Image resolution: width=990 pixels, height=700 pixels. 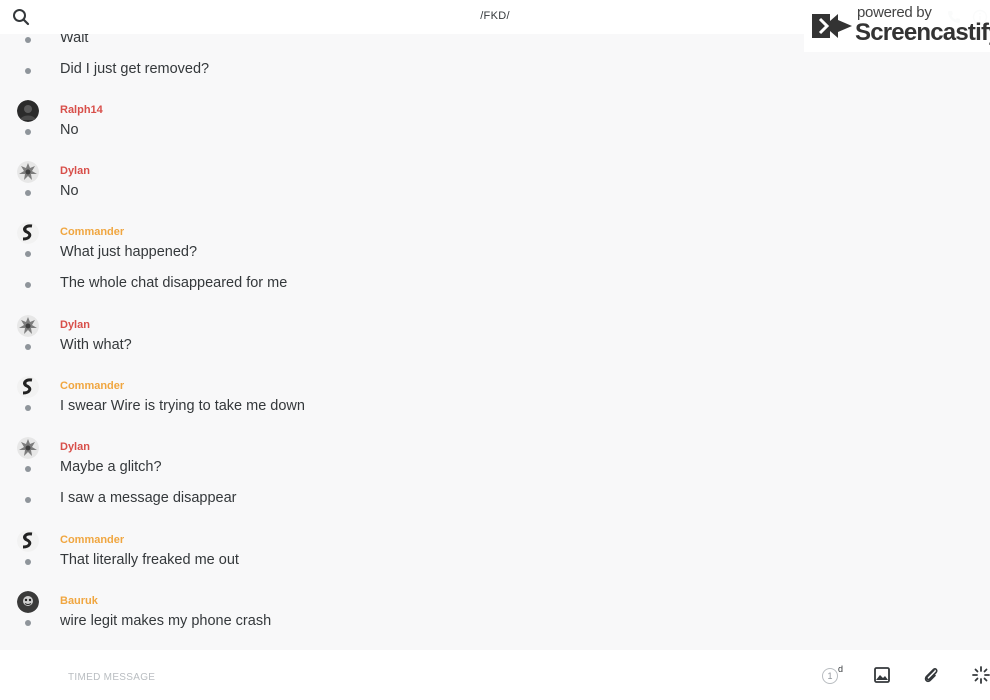 What do you see at coordinates (495, 71) in the screenshot?
I see `message-line: Did I just get removed?` at bounding box center [495, 71].